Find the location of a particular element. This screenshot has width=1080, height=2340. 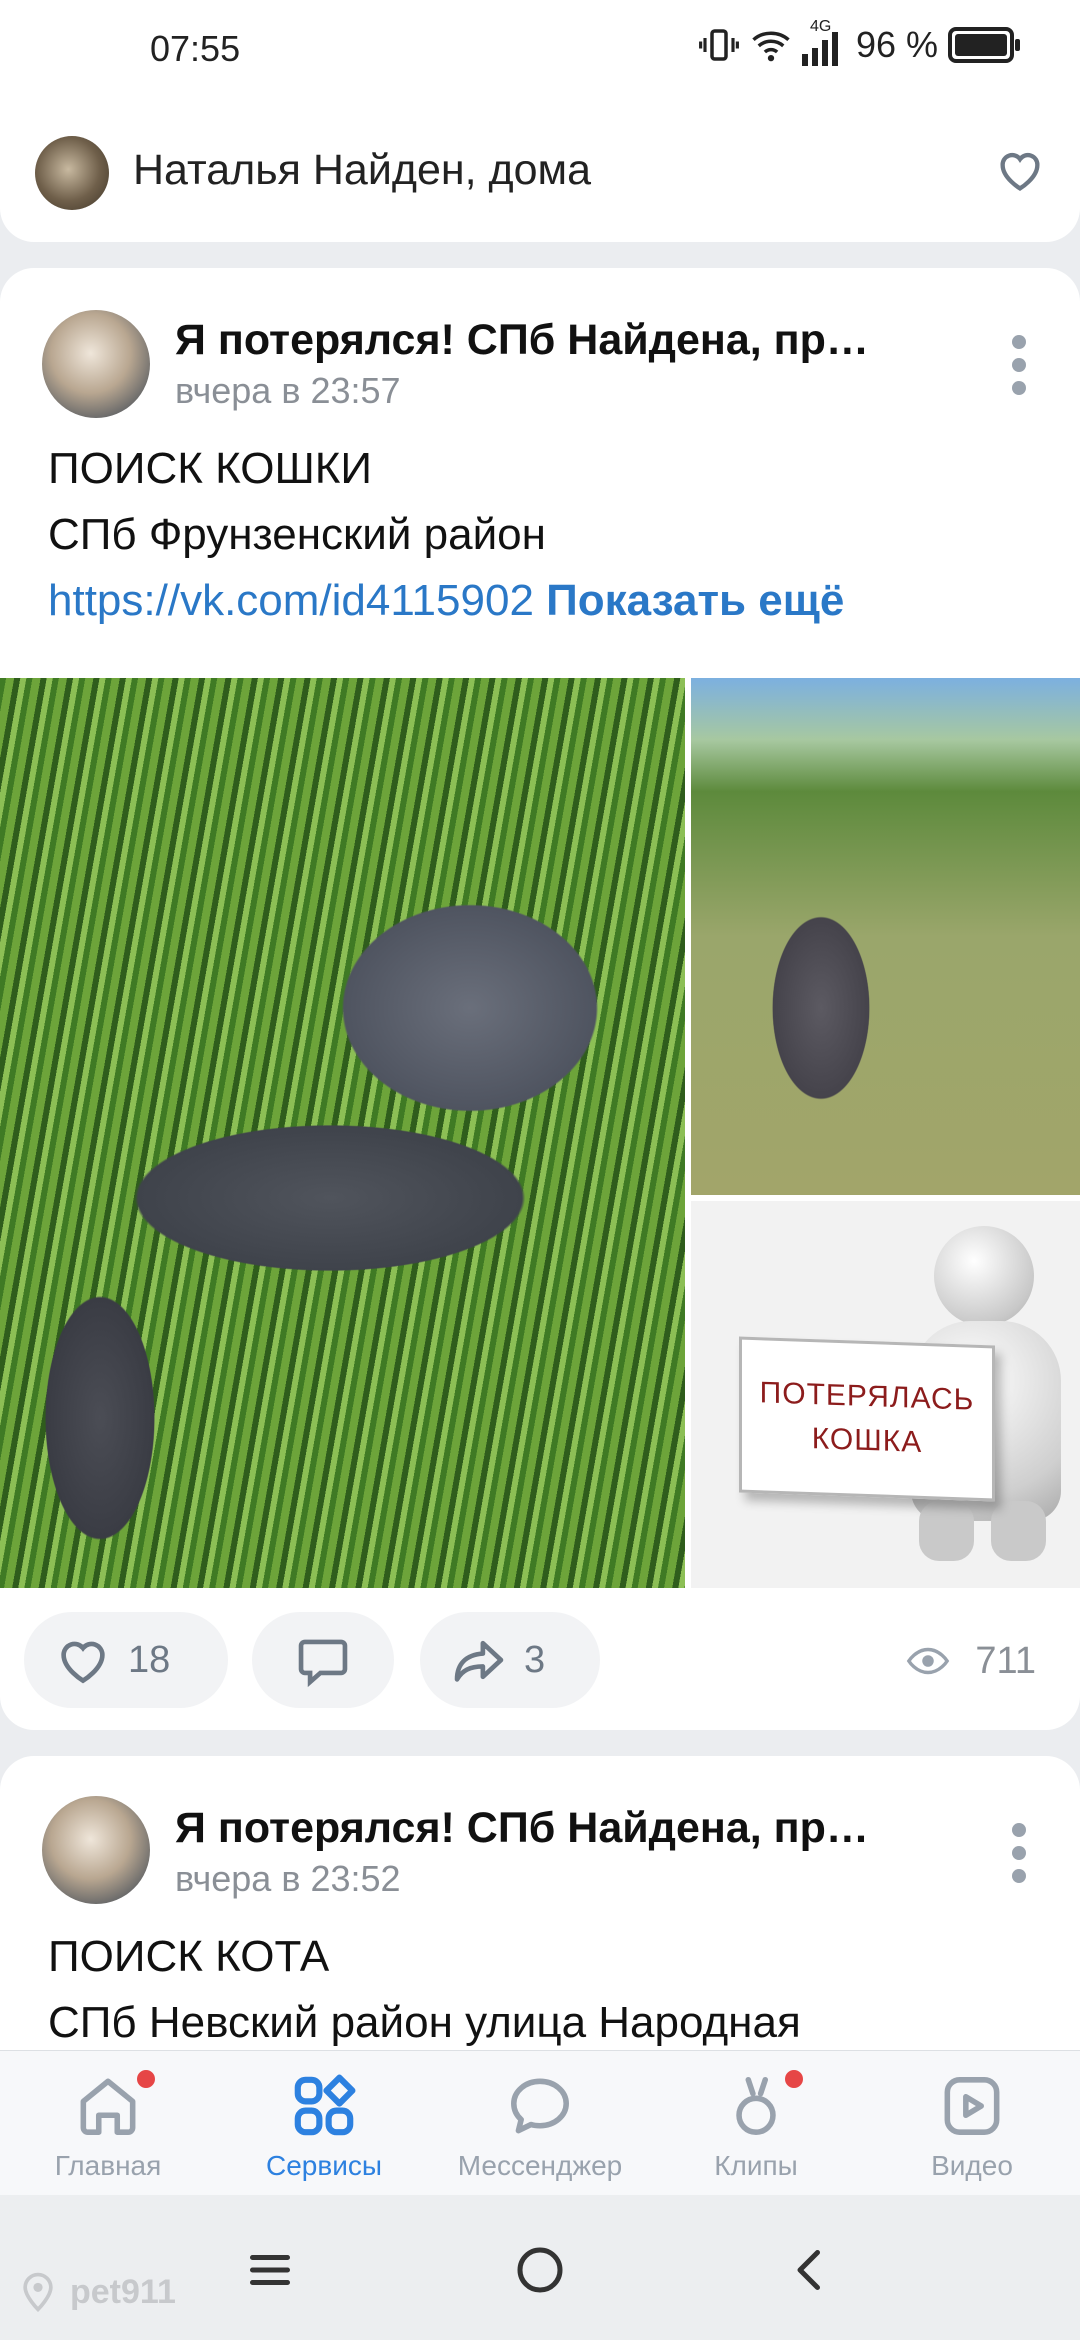

video-icon is located at coordinates (972, 2106).